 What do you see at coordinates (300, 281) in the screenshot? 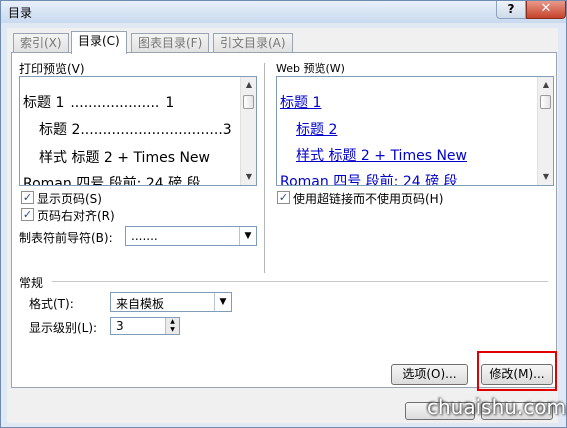
I see `group-separator` at bounding box center [300, 281].